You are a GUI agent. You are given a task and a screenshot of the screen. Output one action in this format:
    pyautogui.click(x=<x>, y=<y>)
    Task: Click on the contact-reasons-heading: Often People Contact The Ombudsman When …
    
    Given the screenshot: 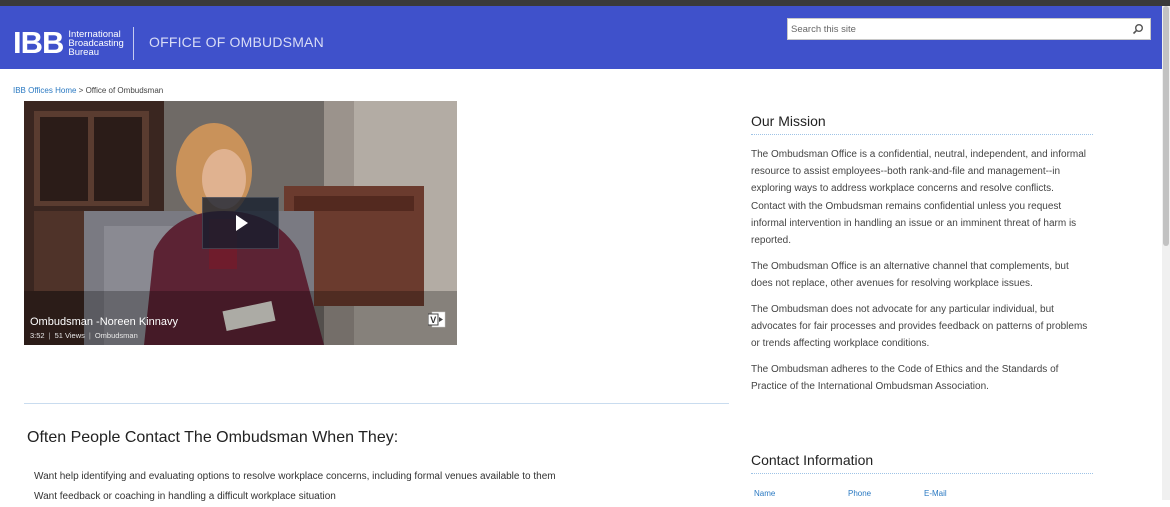 What is the action you would take?
    pyautogui.click(x=213, y=437)
    